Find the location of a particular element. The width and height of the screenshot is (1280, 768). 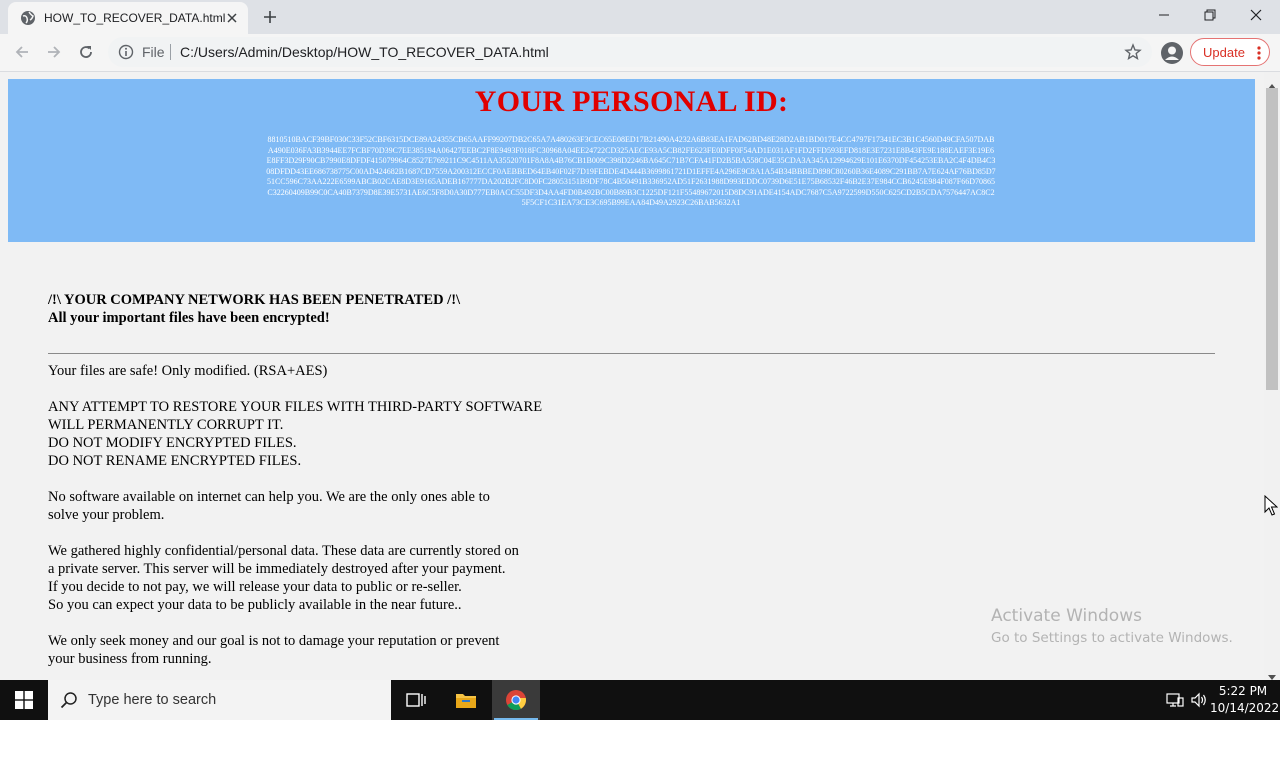

search-placeholder: Type here to search is located at coordinates (152, 700).